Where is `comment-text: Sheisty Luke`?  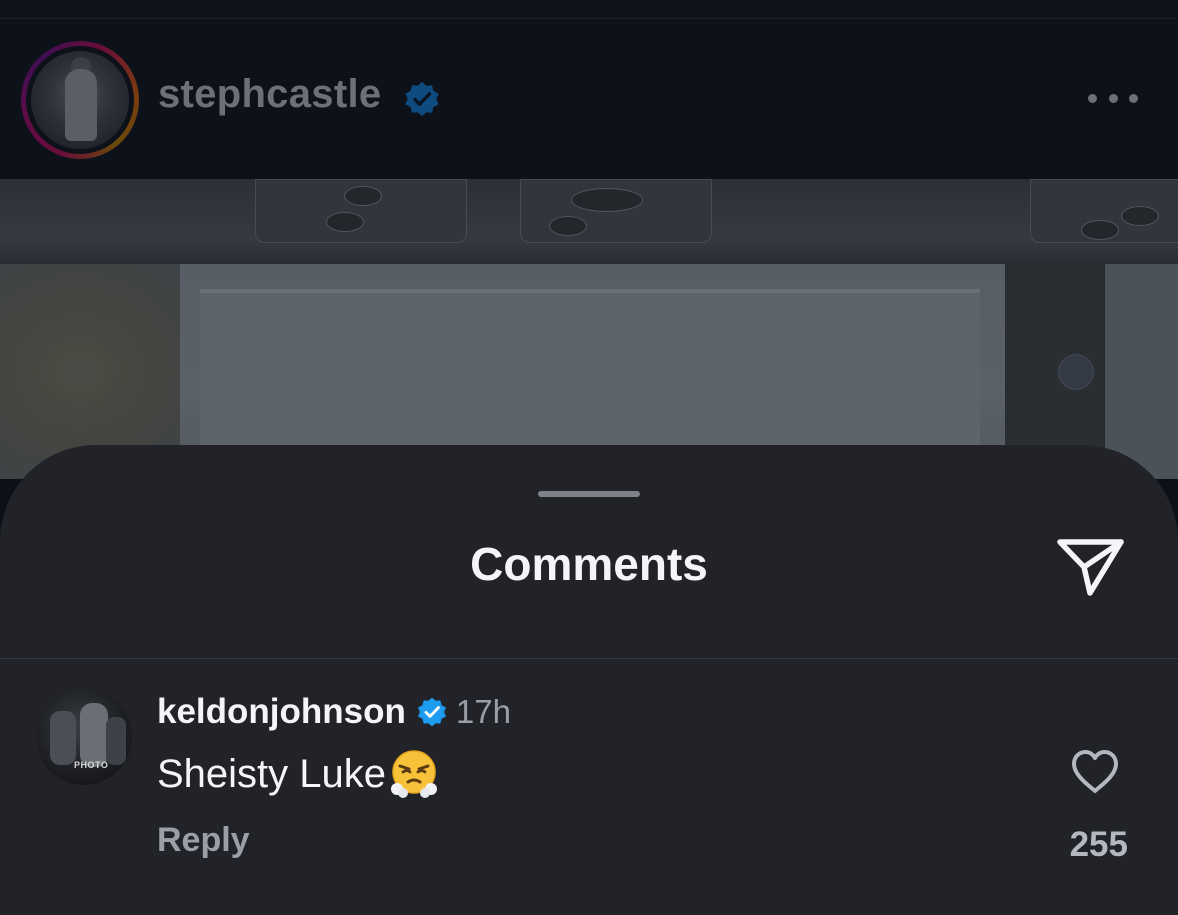 comment-text: Sheisty Luke is located at coordinates (298, 774).